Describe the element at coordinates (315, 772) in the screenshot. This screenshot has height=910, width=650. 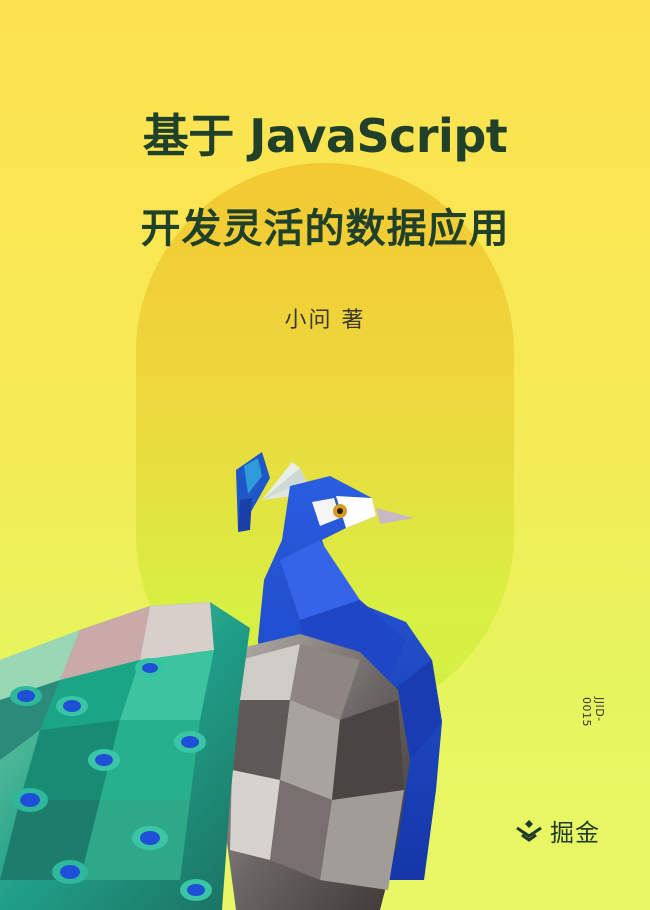
I see `peacock-wing` at that location.